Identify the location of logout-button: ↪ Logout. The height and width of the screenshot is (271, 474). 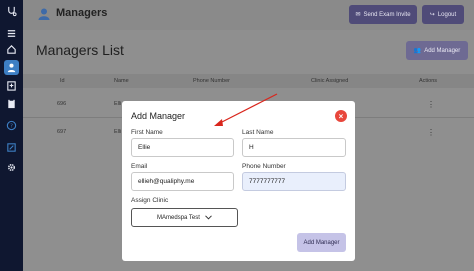
(443, 14).